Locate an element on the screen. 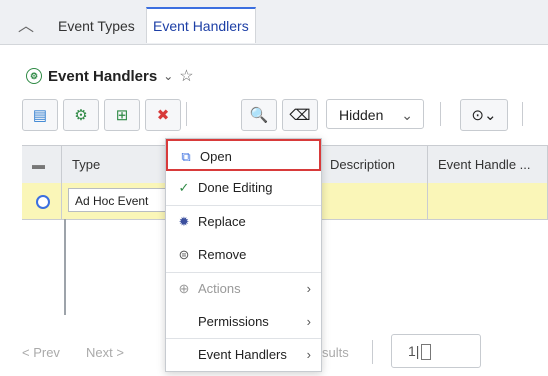 This screenshot has width=548, height=376. menu-item-label: Replace is located at coordinates (222, 221).